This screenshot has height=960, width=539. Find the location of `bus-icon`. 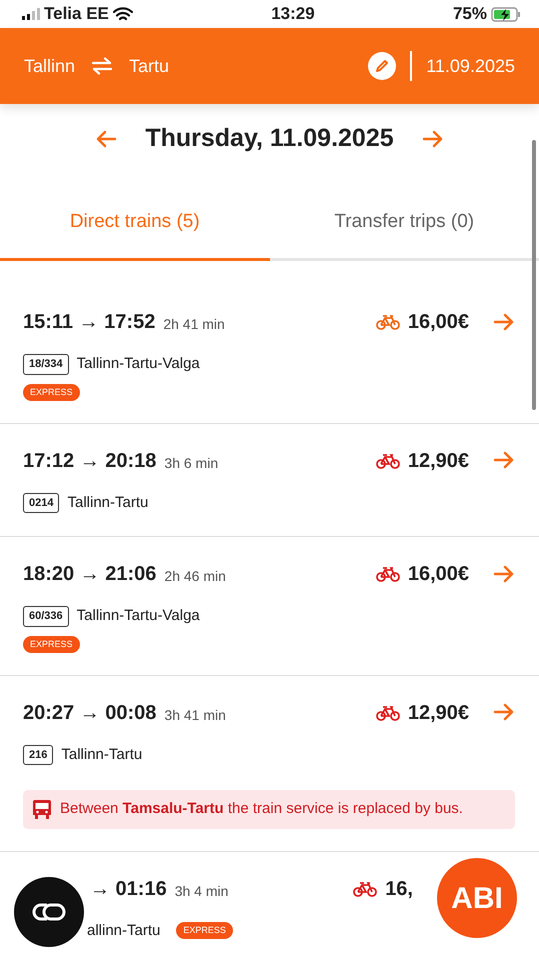

bus-icon is located at coordinates (42, 809).